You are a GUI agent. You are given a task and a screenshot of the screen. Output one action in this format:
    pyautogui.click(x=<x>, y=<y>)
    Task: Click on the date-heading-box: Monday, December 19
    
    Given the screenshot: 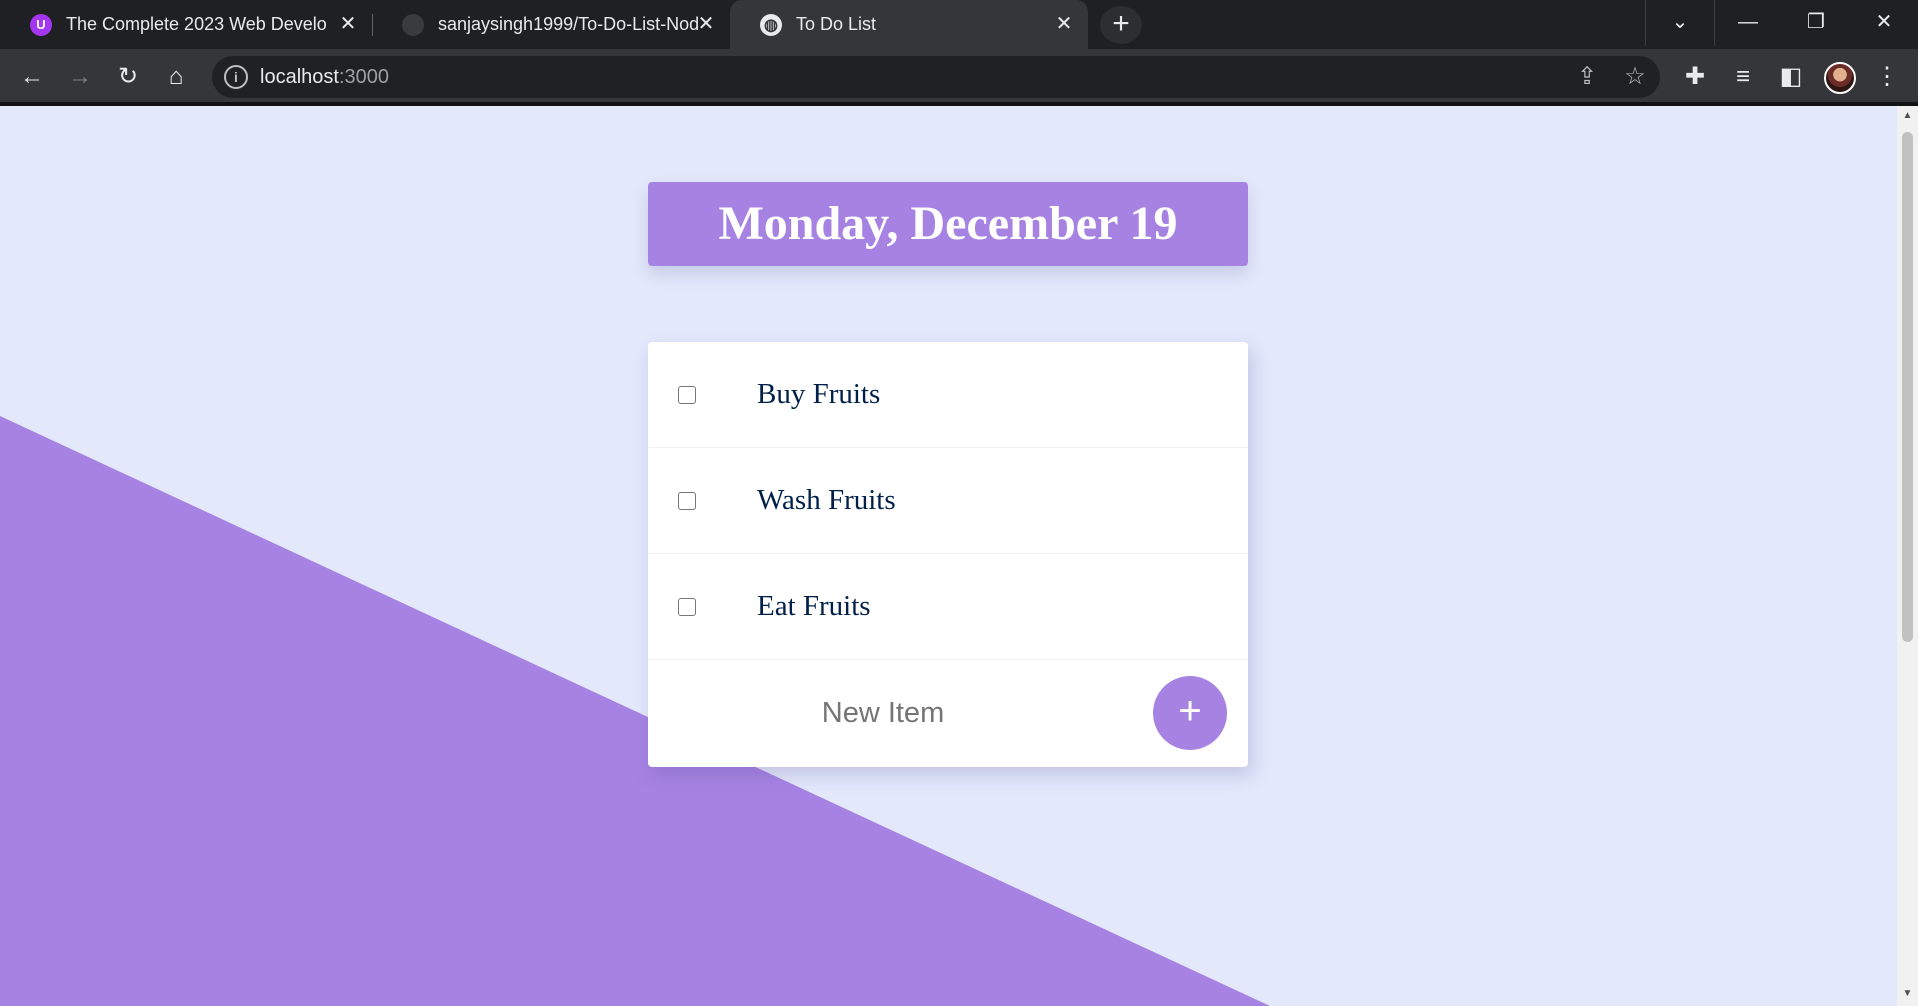 What is the action you would take?
    pyautogui.click(x=948, y=224)
    